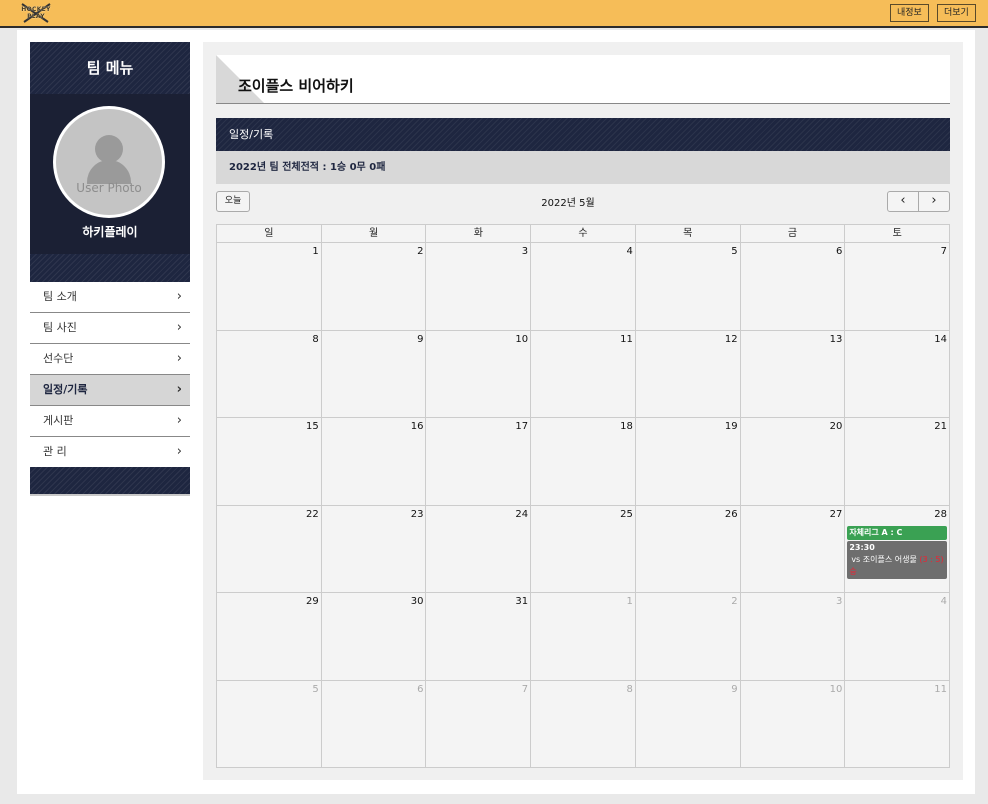 This screenshot has height=804, width=988. I want to click on calendar-day: 22, so click(269, 548).